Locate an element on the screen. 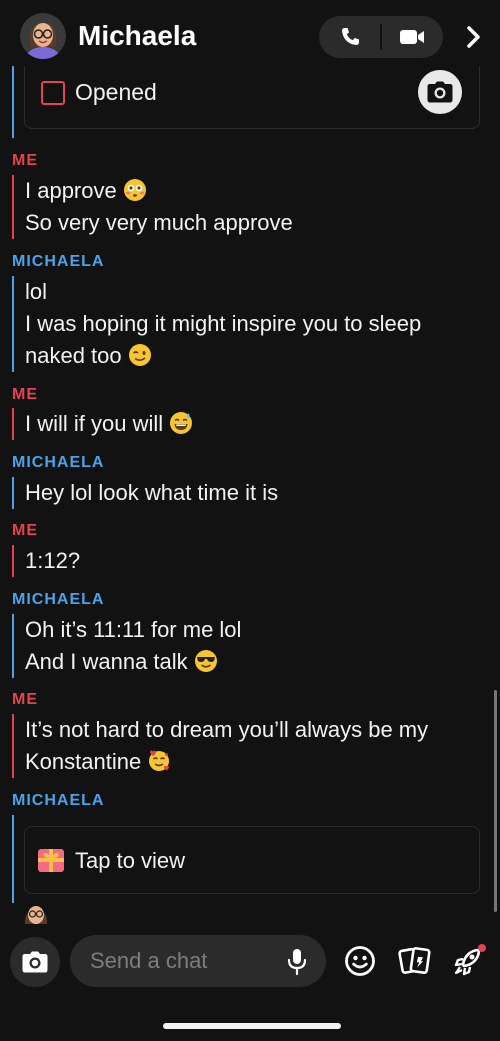  rocket-icon is located at coordinates (470, 960).